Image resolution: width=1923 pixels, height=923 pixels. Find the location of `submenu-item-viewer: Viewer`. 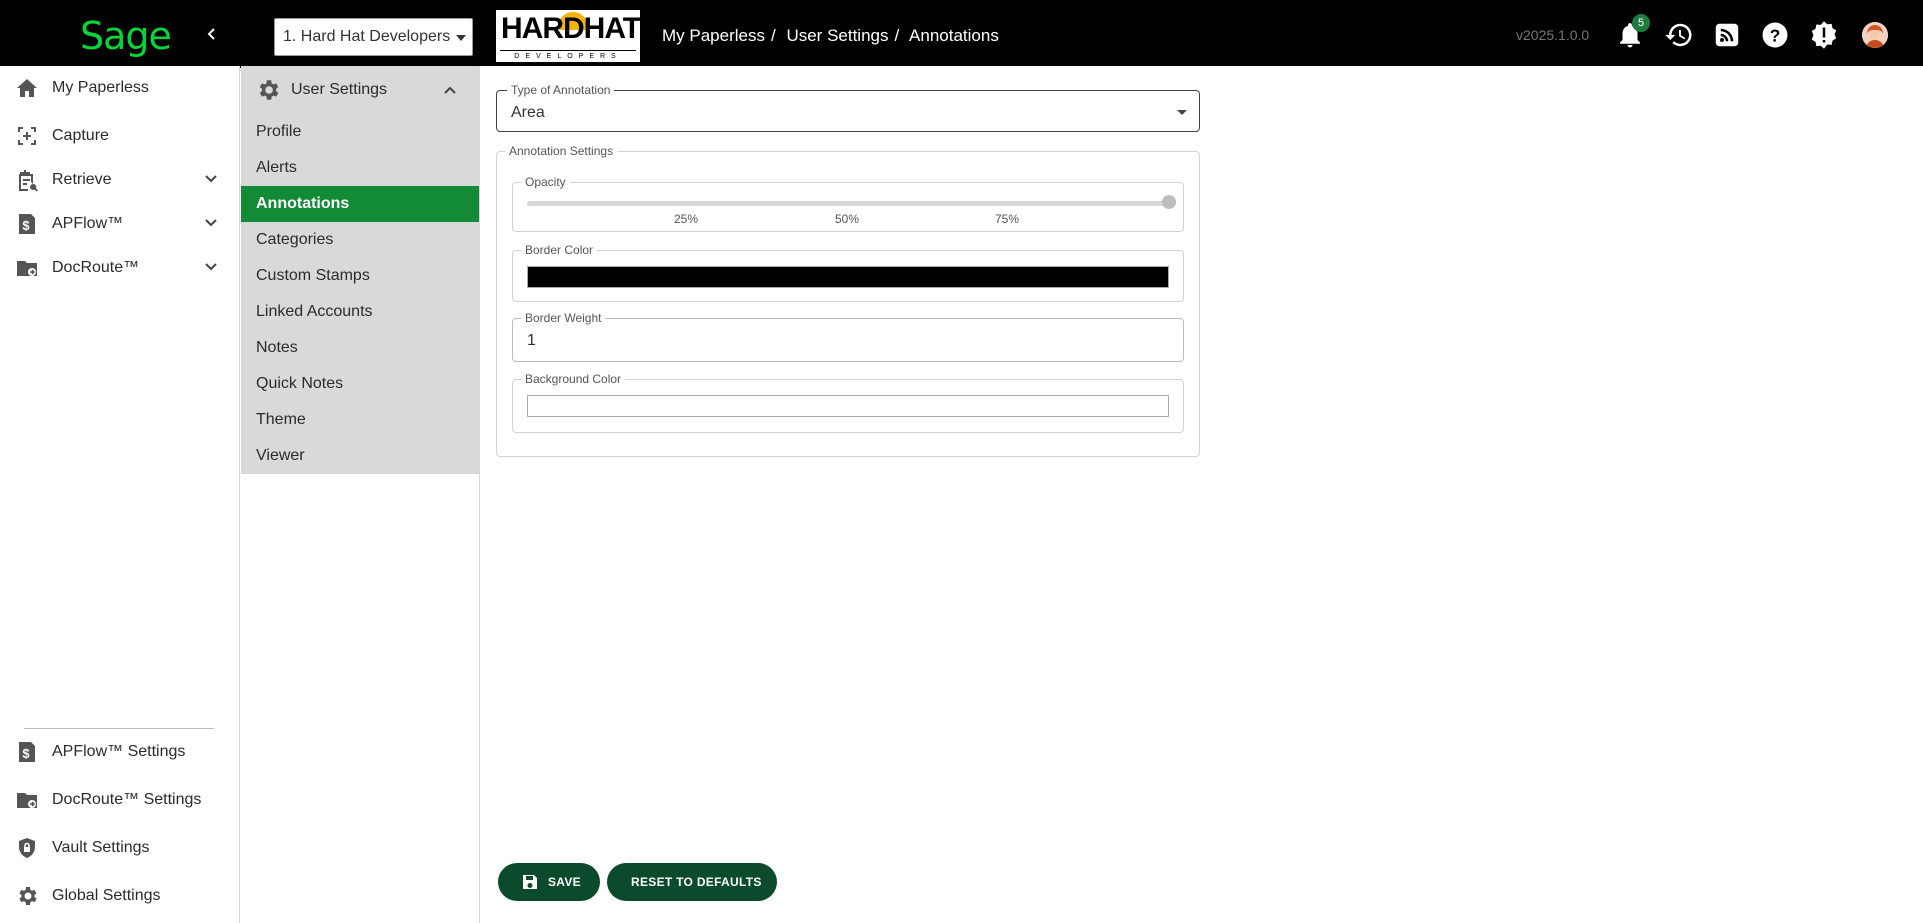

submenu-item-viewer: Viewer is located at coordinates (360, 456).